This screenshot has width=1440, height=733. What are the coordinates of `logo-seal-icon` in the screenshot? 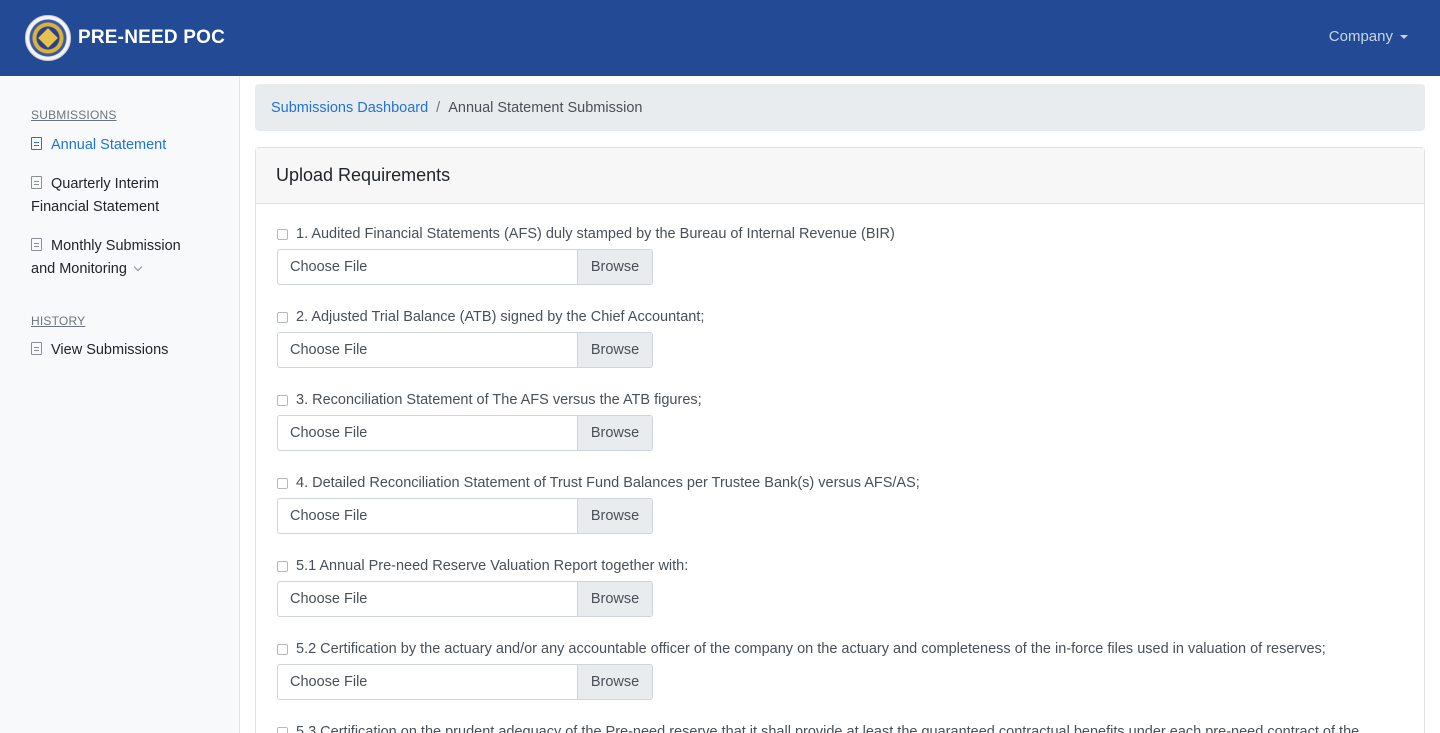 It's located at (48, 38).